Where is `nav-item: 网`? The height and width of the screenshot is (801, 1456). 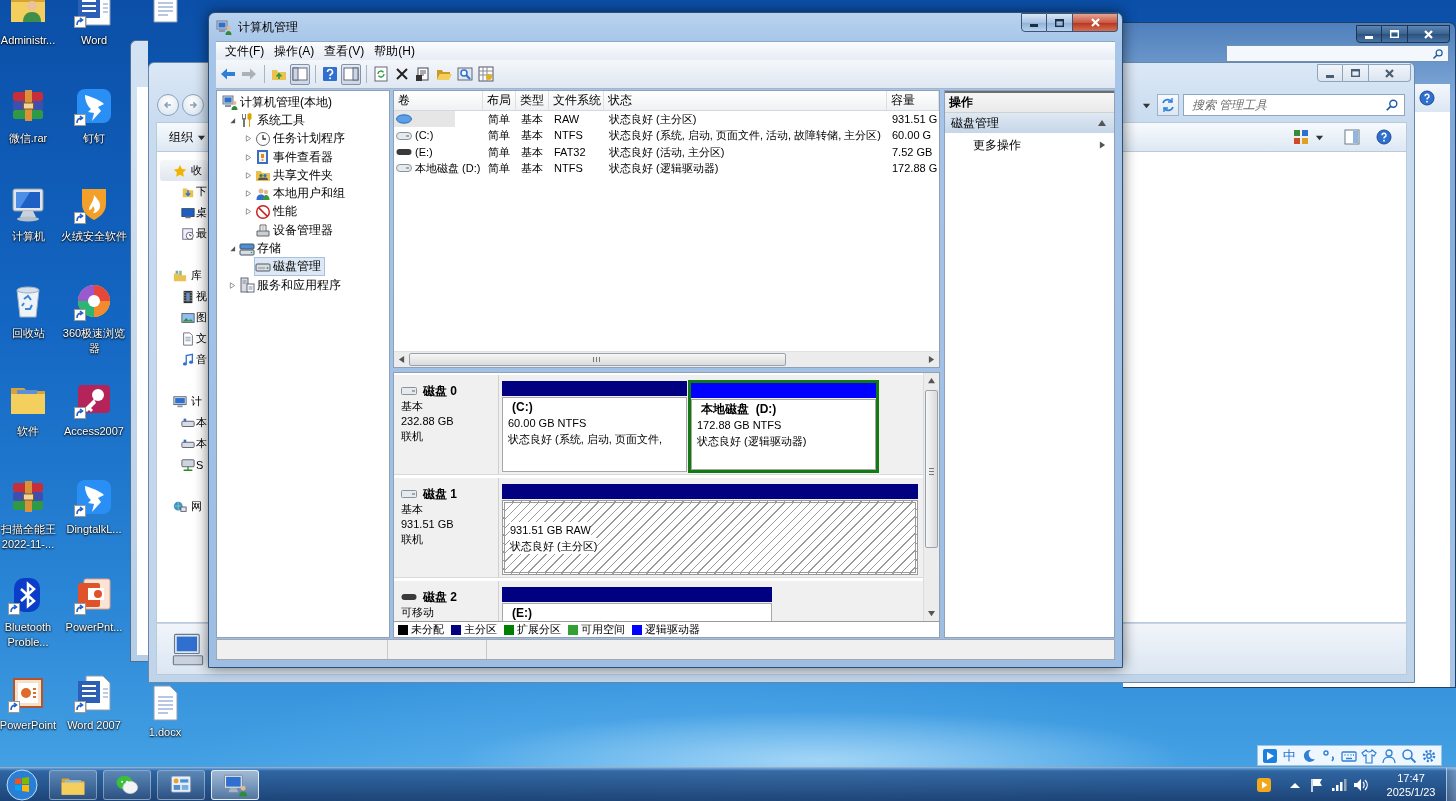 nav-item: 网 is located at coordinates (184, 506).